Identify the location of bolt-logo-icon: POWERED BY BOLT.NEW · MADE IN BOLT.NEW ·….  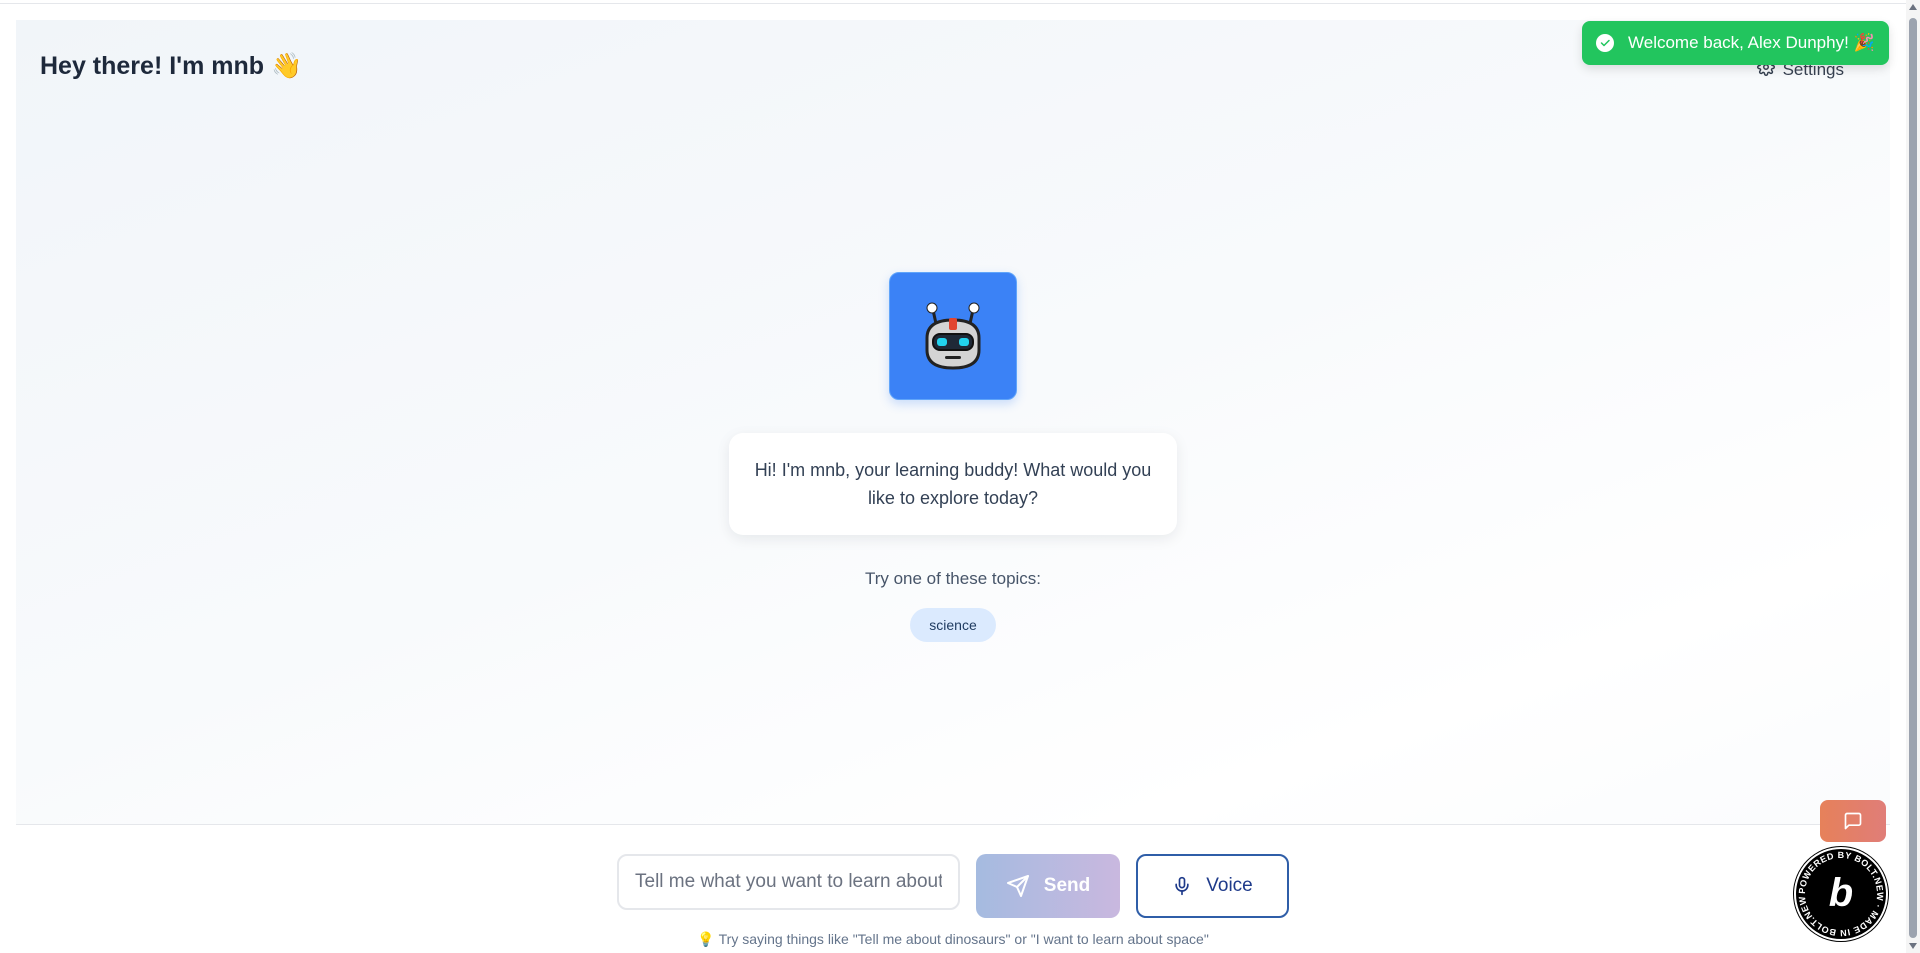
(1839, 889).